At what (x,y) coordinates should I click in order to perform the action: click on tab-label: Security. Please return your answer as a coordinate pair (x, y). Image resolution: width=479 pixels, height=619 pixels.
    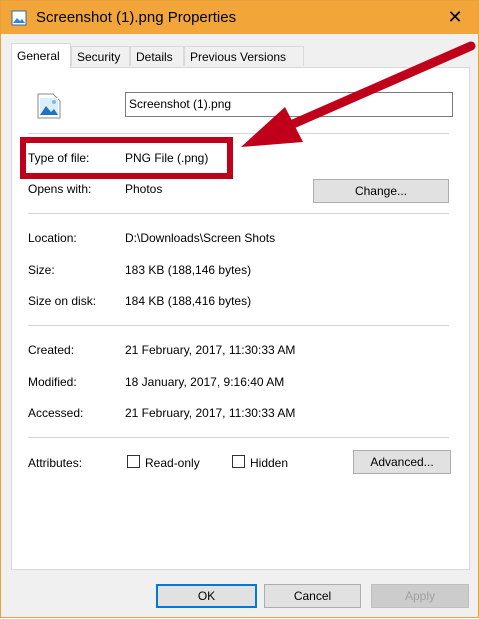
    Looking at the image, I should click on (99, 57).